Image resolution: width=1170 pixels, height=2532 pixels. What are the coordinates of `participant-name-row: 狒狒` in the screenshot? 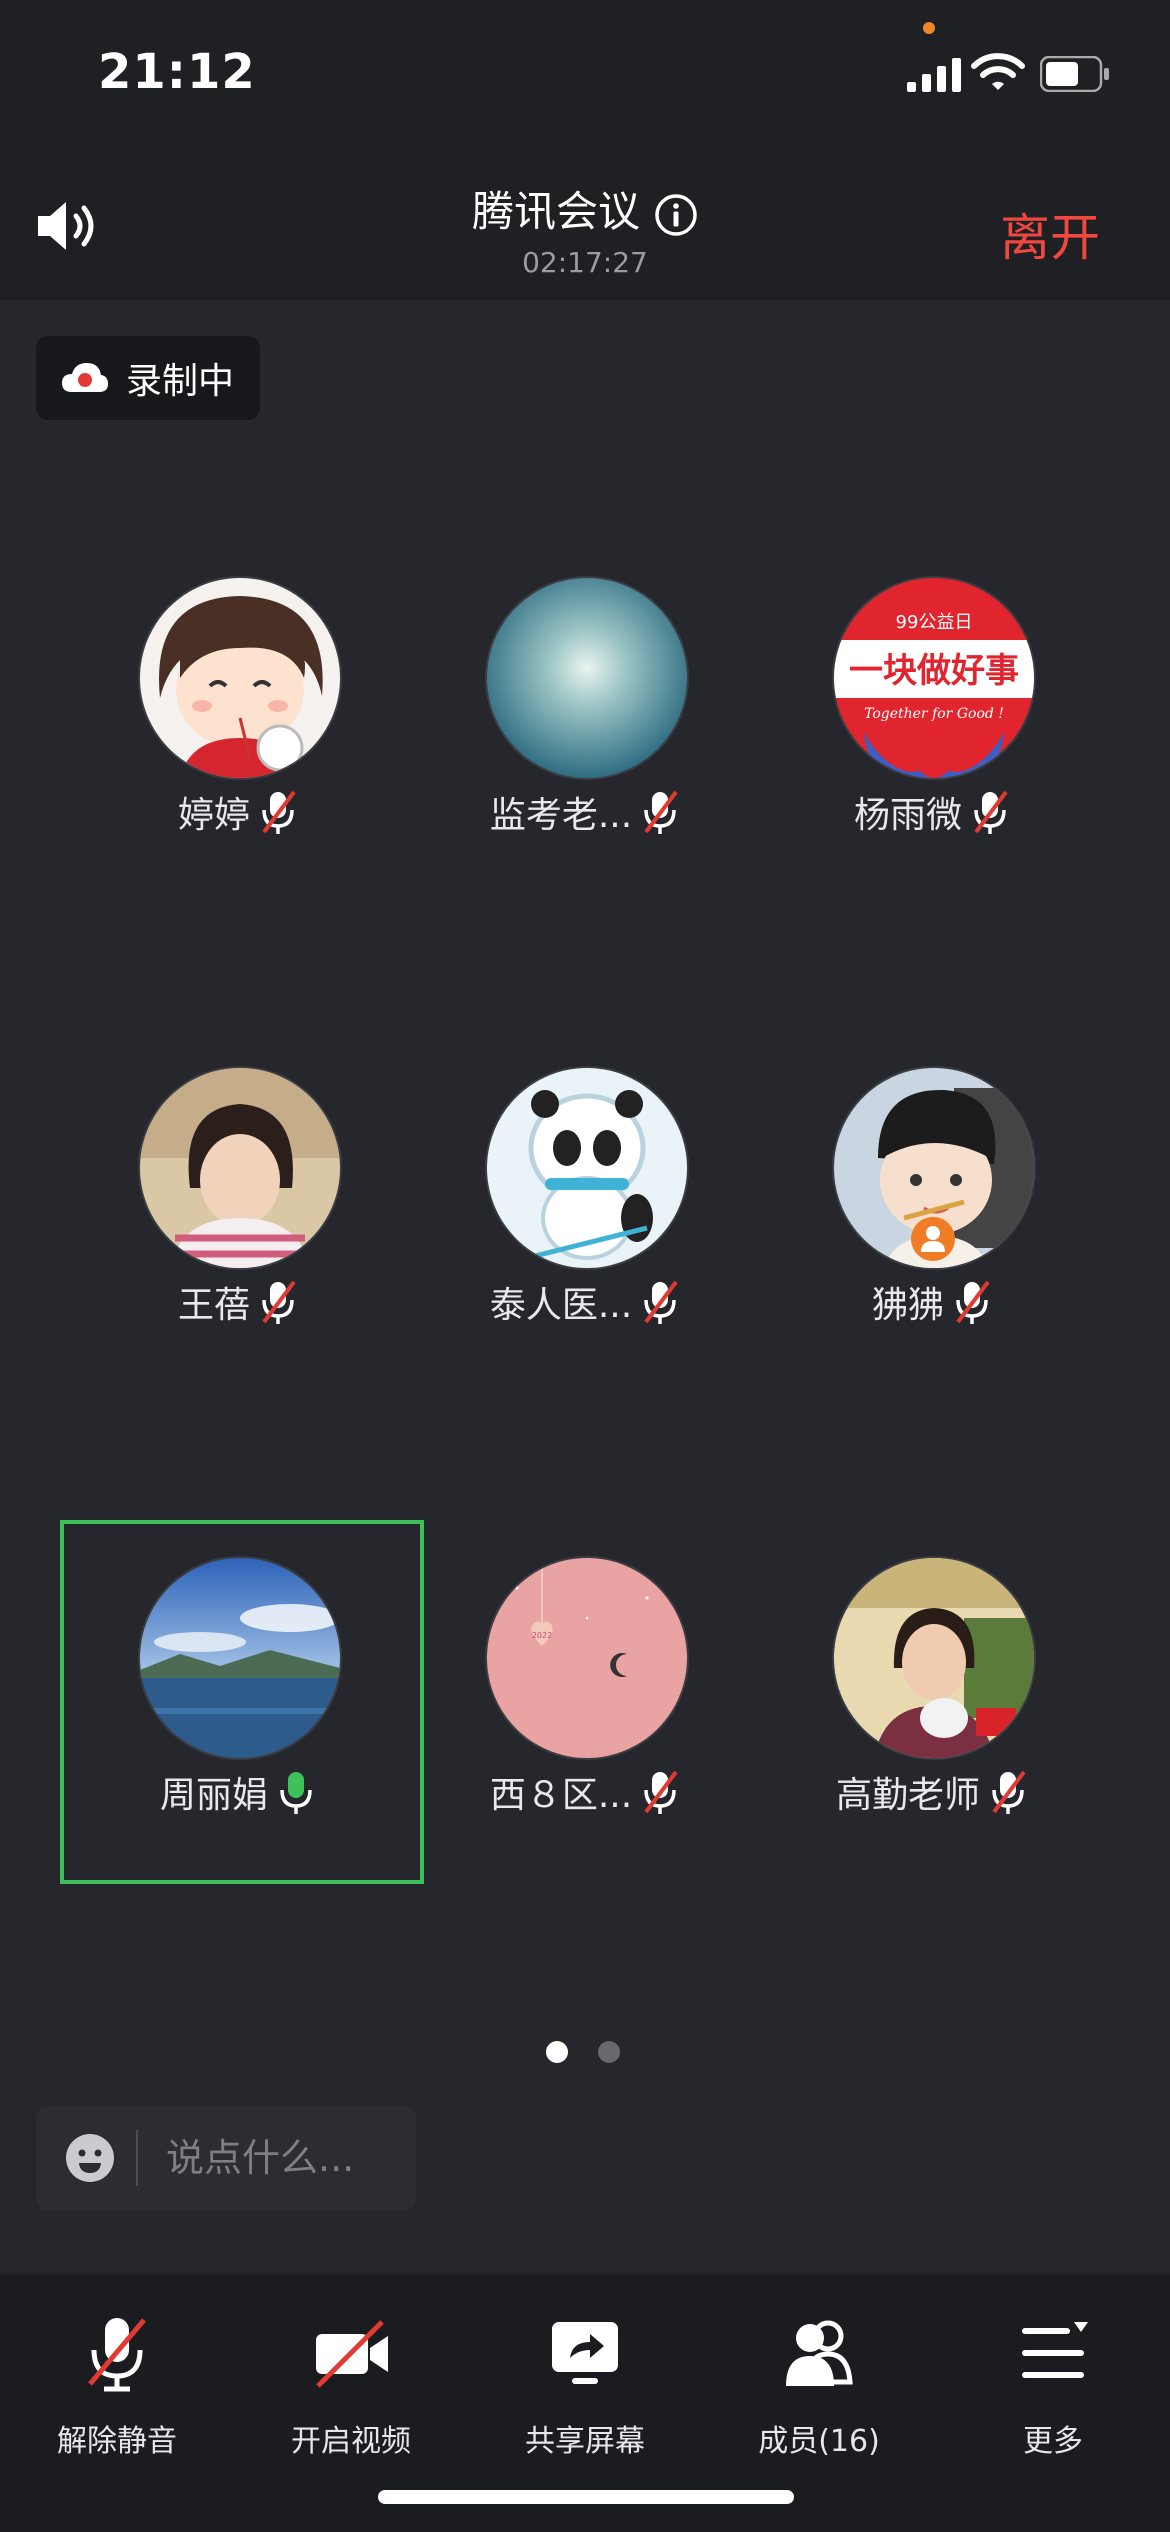 It's located at (932, 1302).